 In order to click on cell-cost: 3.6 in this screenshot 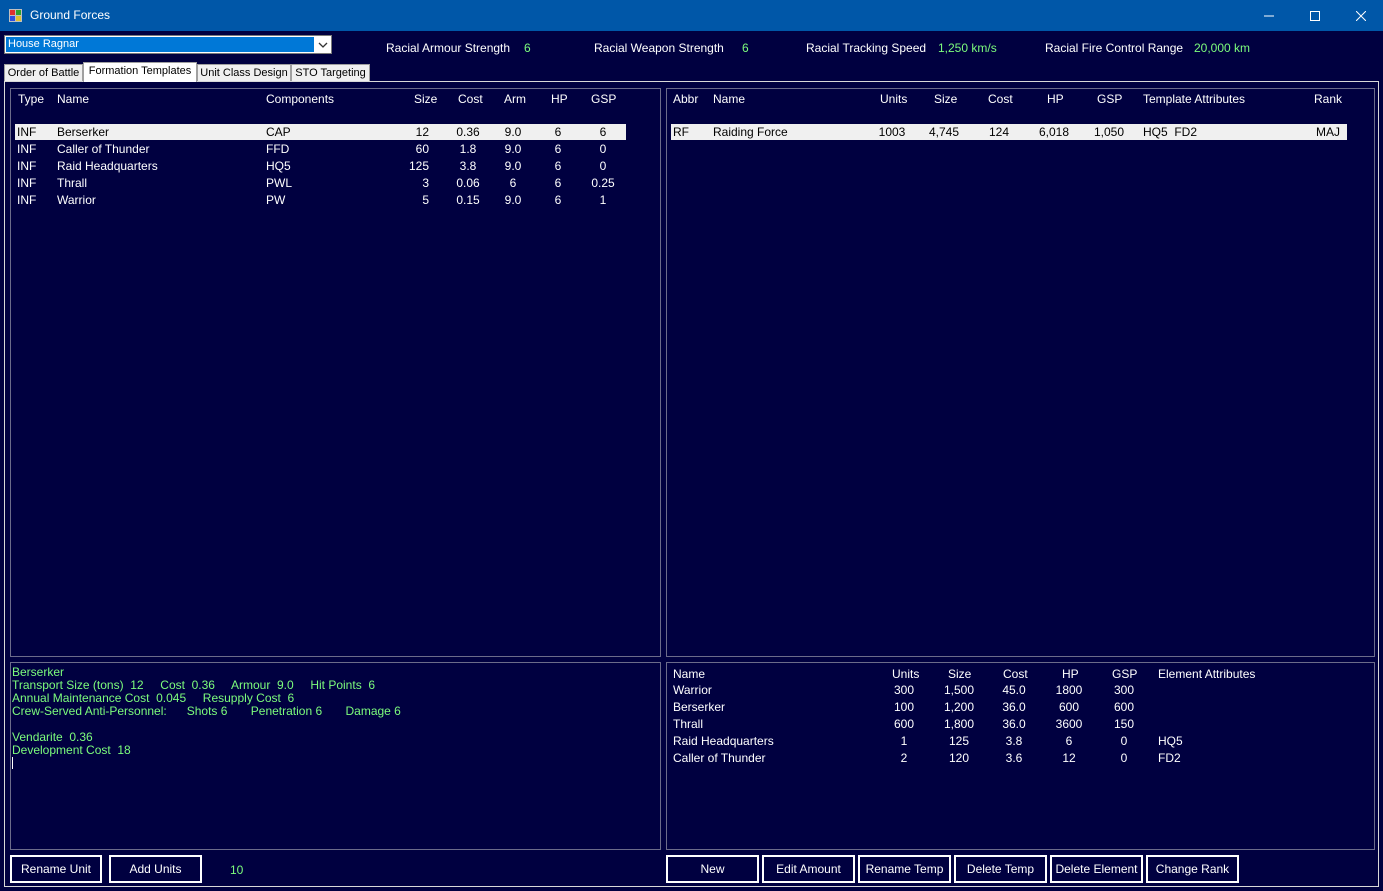, I will do `click(1014, 758)`.